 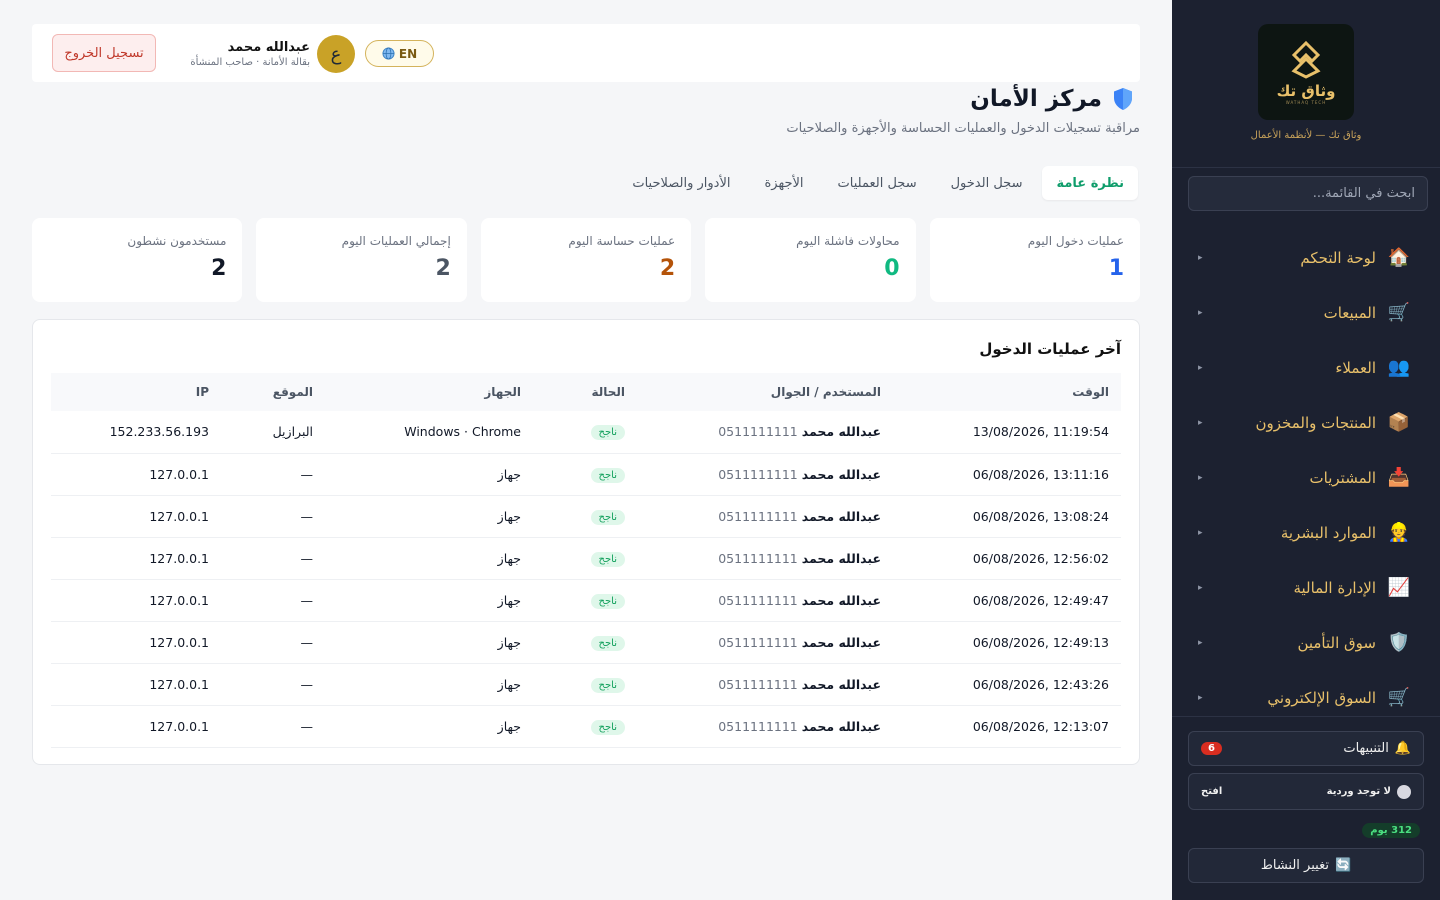 What do you see at coordinates (1007, 392) in the screenshot?
I see `column-header: الوقت` at bounding box center [1007, 392].